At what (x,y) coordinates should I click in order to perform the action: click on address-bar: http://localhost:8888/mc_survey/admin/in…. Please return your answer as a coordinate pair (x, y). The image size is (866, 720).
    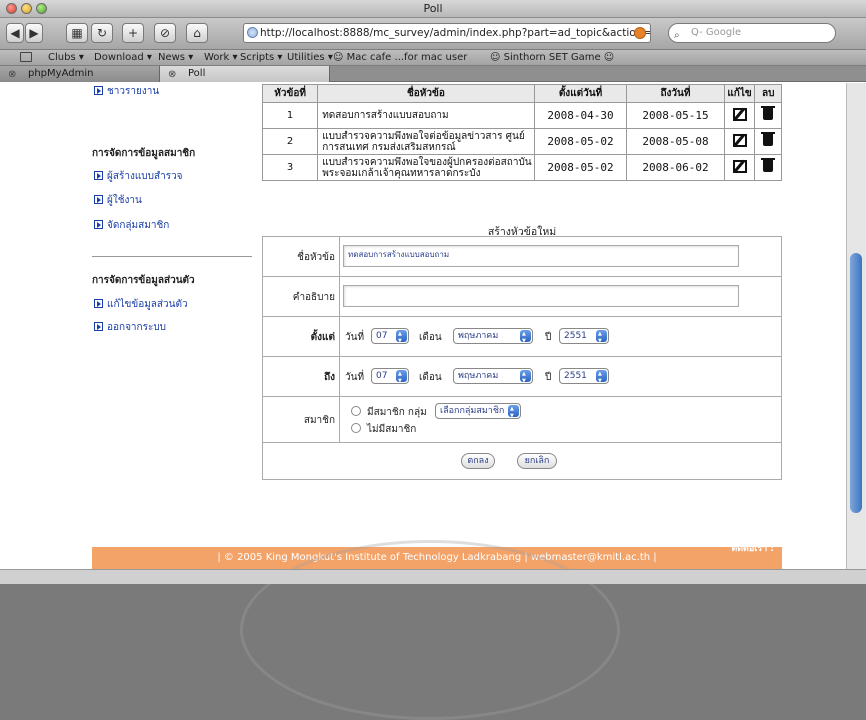
    Looking at the image, I should click on (447, 33).